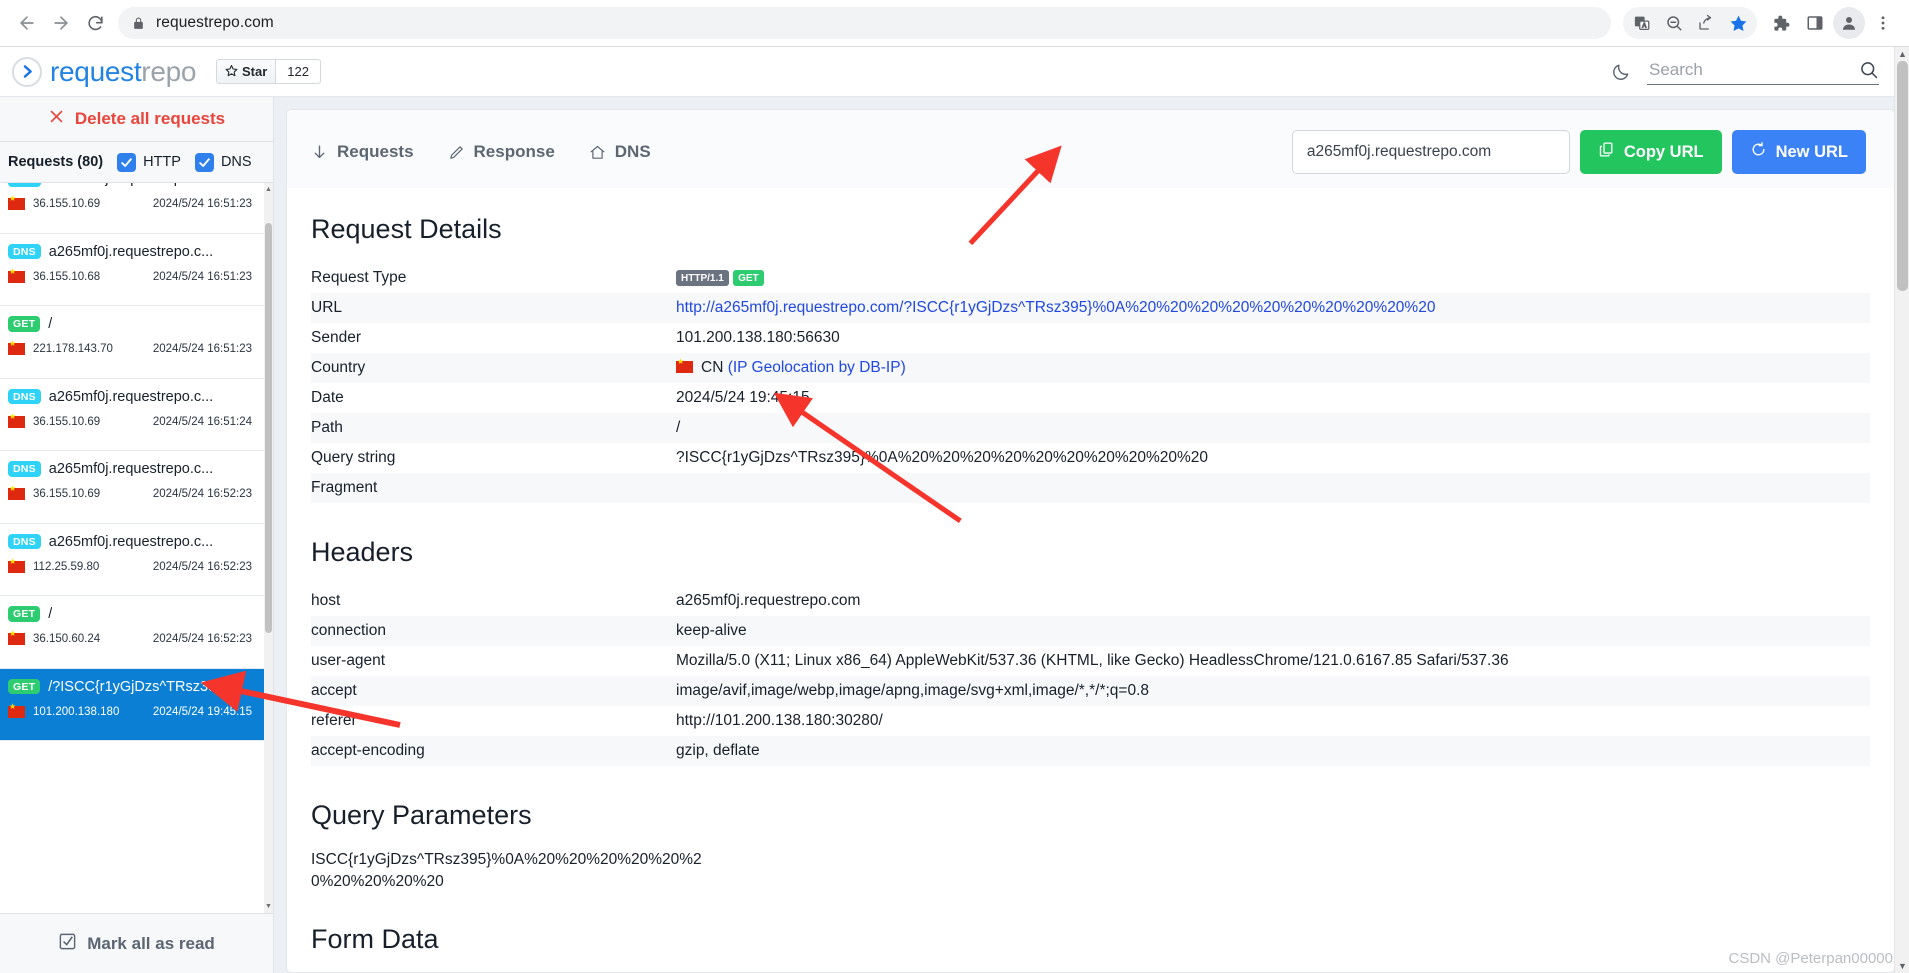 Image resolution: width=1909 pixels, height=973 pixels. What do you see at coordinates (493, 488) in the screenshot?
I see `detail-key: Fragment` at bounding box center [493, 488].